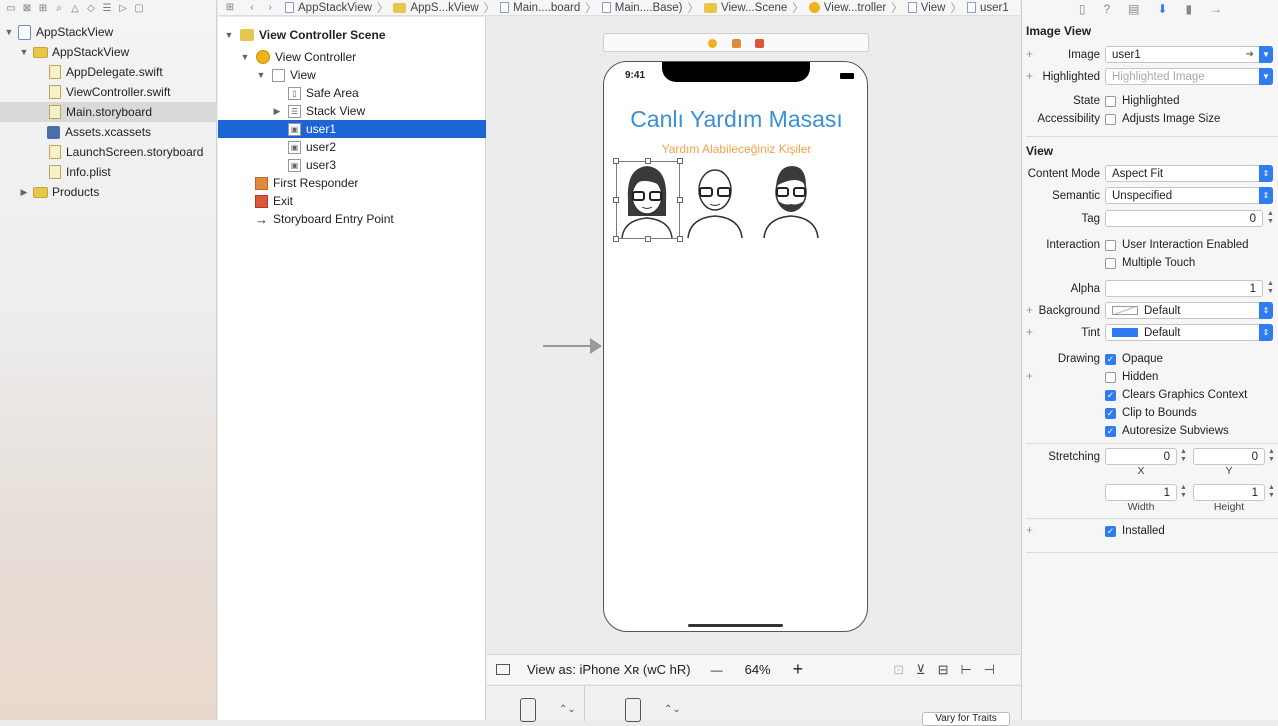 The height and width of the screenshot is (726, 1278). I want to click on update-frames-icon: ⊡, so click(898, 670).